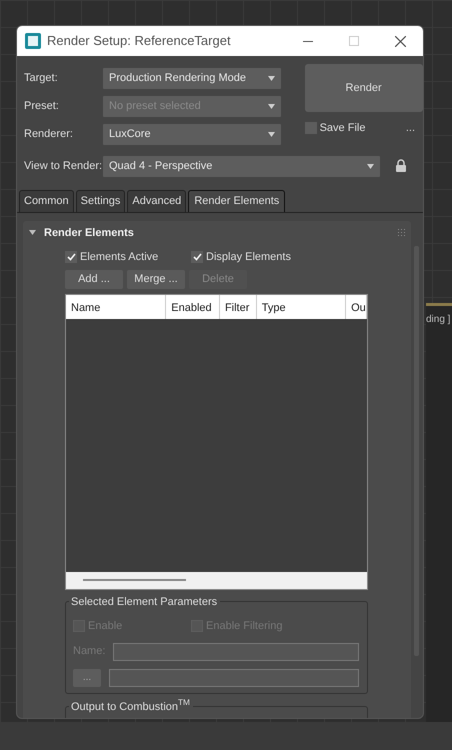 Image resolution: width=452 pixels, height=750 pixels. What do you see at coordinates (401, 165) in the screenshot?
I see `lock-icon` at bounding box center [401, 165].